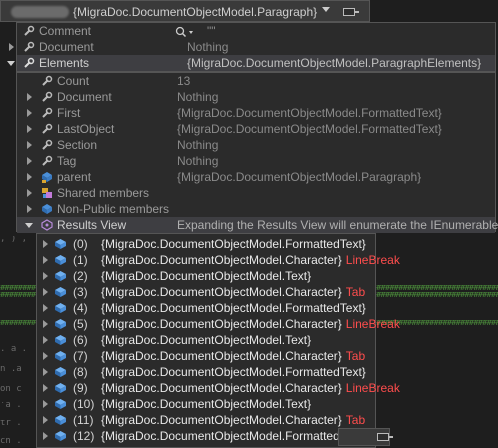  Describe the element at coordinates (80, 356) in the screenshot. I see `item-index: (7)` at that location.